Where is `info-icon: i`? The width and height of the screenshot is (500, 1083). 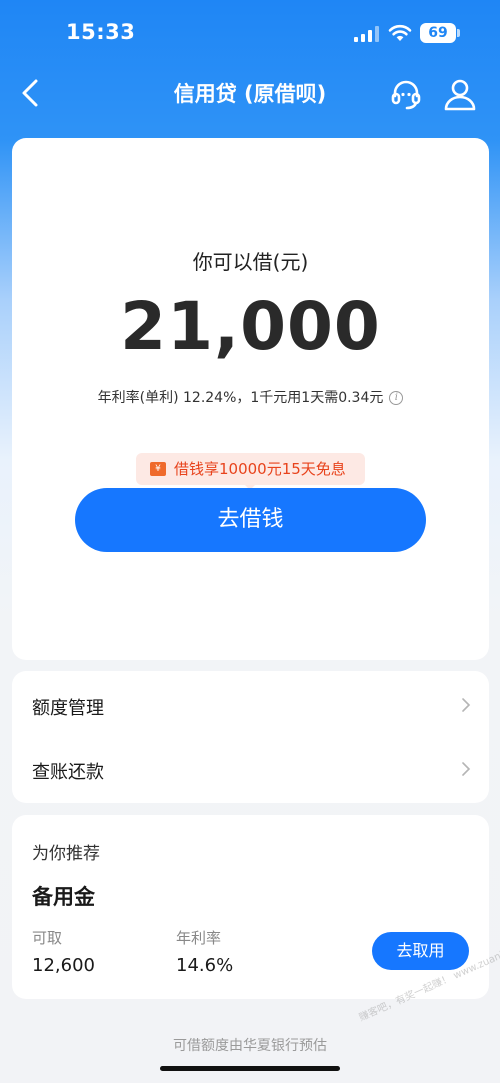 info-icon: i is located at coordinates (396, 398).